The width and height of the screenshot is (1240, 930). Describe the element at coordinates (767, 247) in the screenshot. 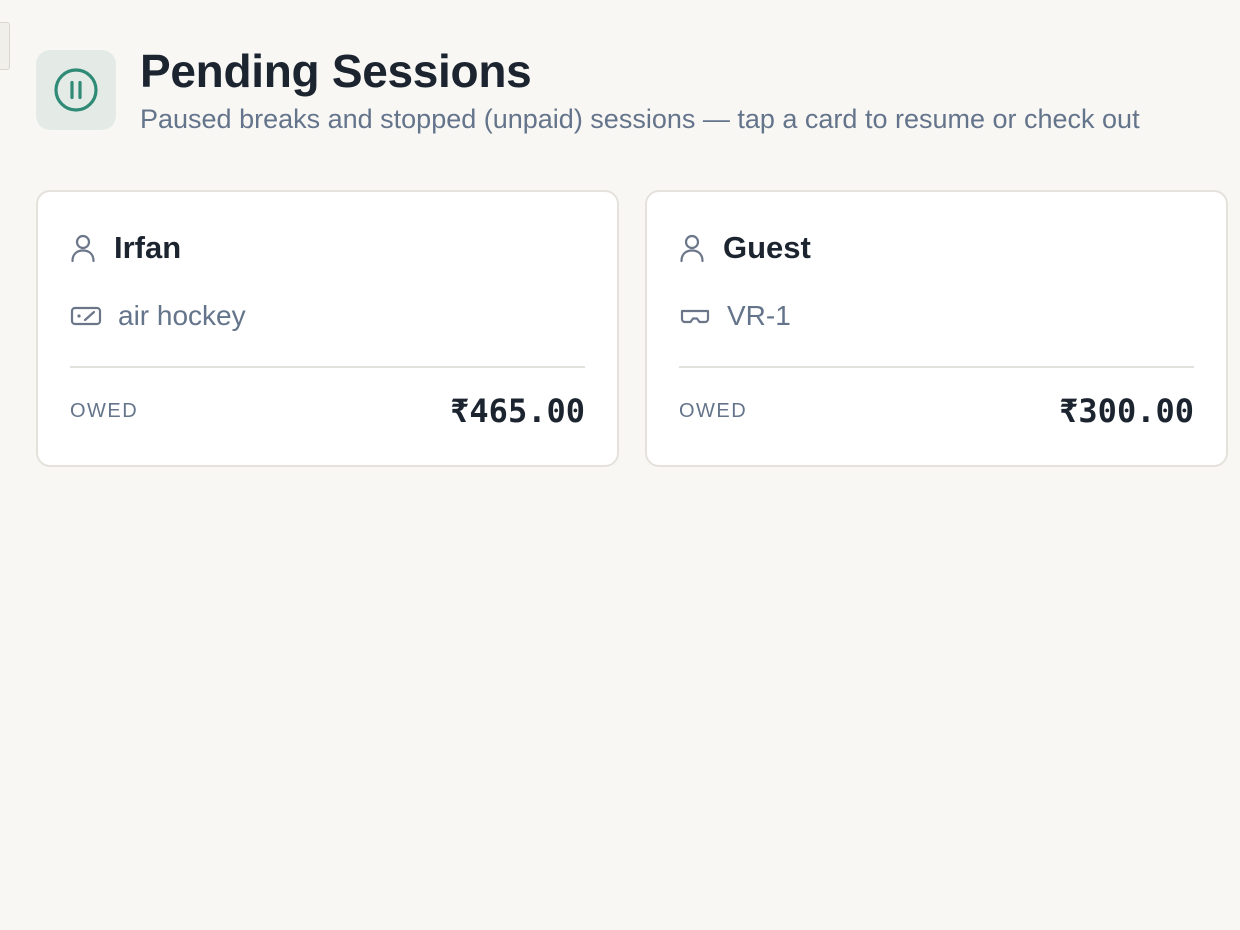

I see `customer-name: Guest` at that location.